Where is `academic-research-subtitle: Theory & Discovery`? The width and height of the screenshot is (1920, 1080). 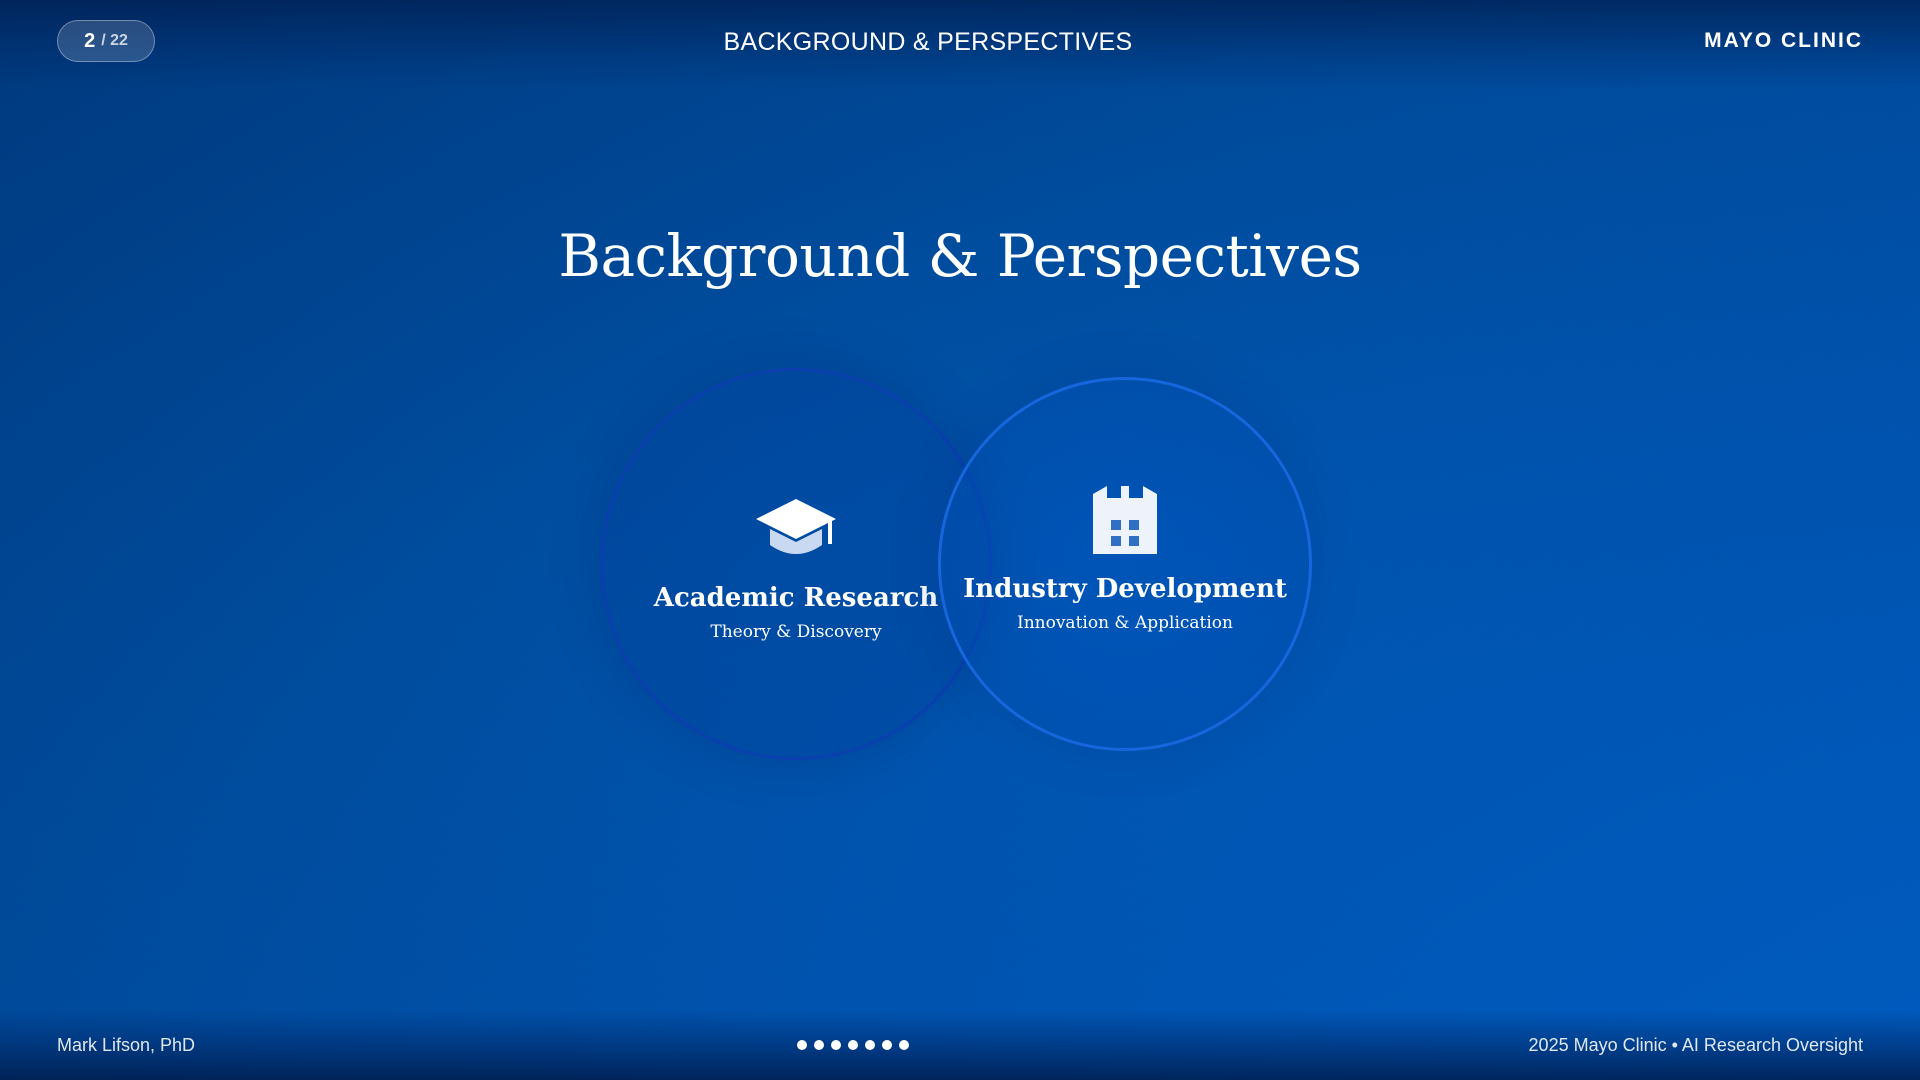 academic-research-subtitle: Theory & Discovery is located at coordinates (796, 631).